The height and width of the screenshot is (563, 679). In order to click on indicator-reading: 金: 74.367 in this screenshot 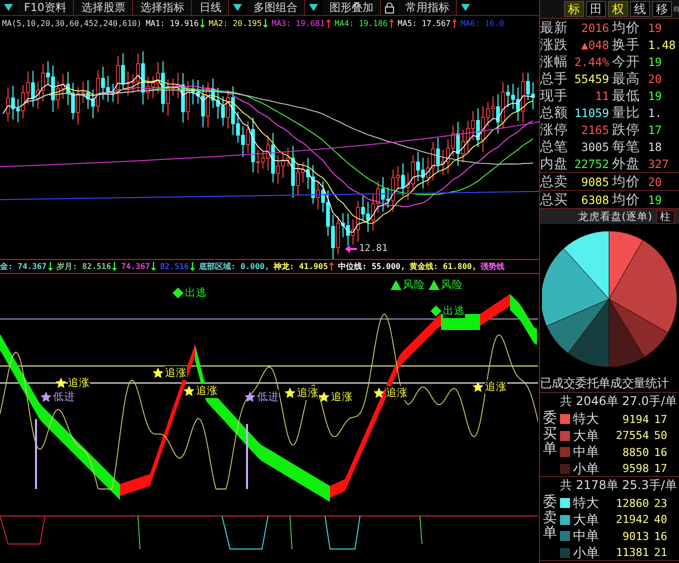, I will do `click(23, 266)`.